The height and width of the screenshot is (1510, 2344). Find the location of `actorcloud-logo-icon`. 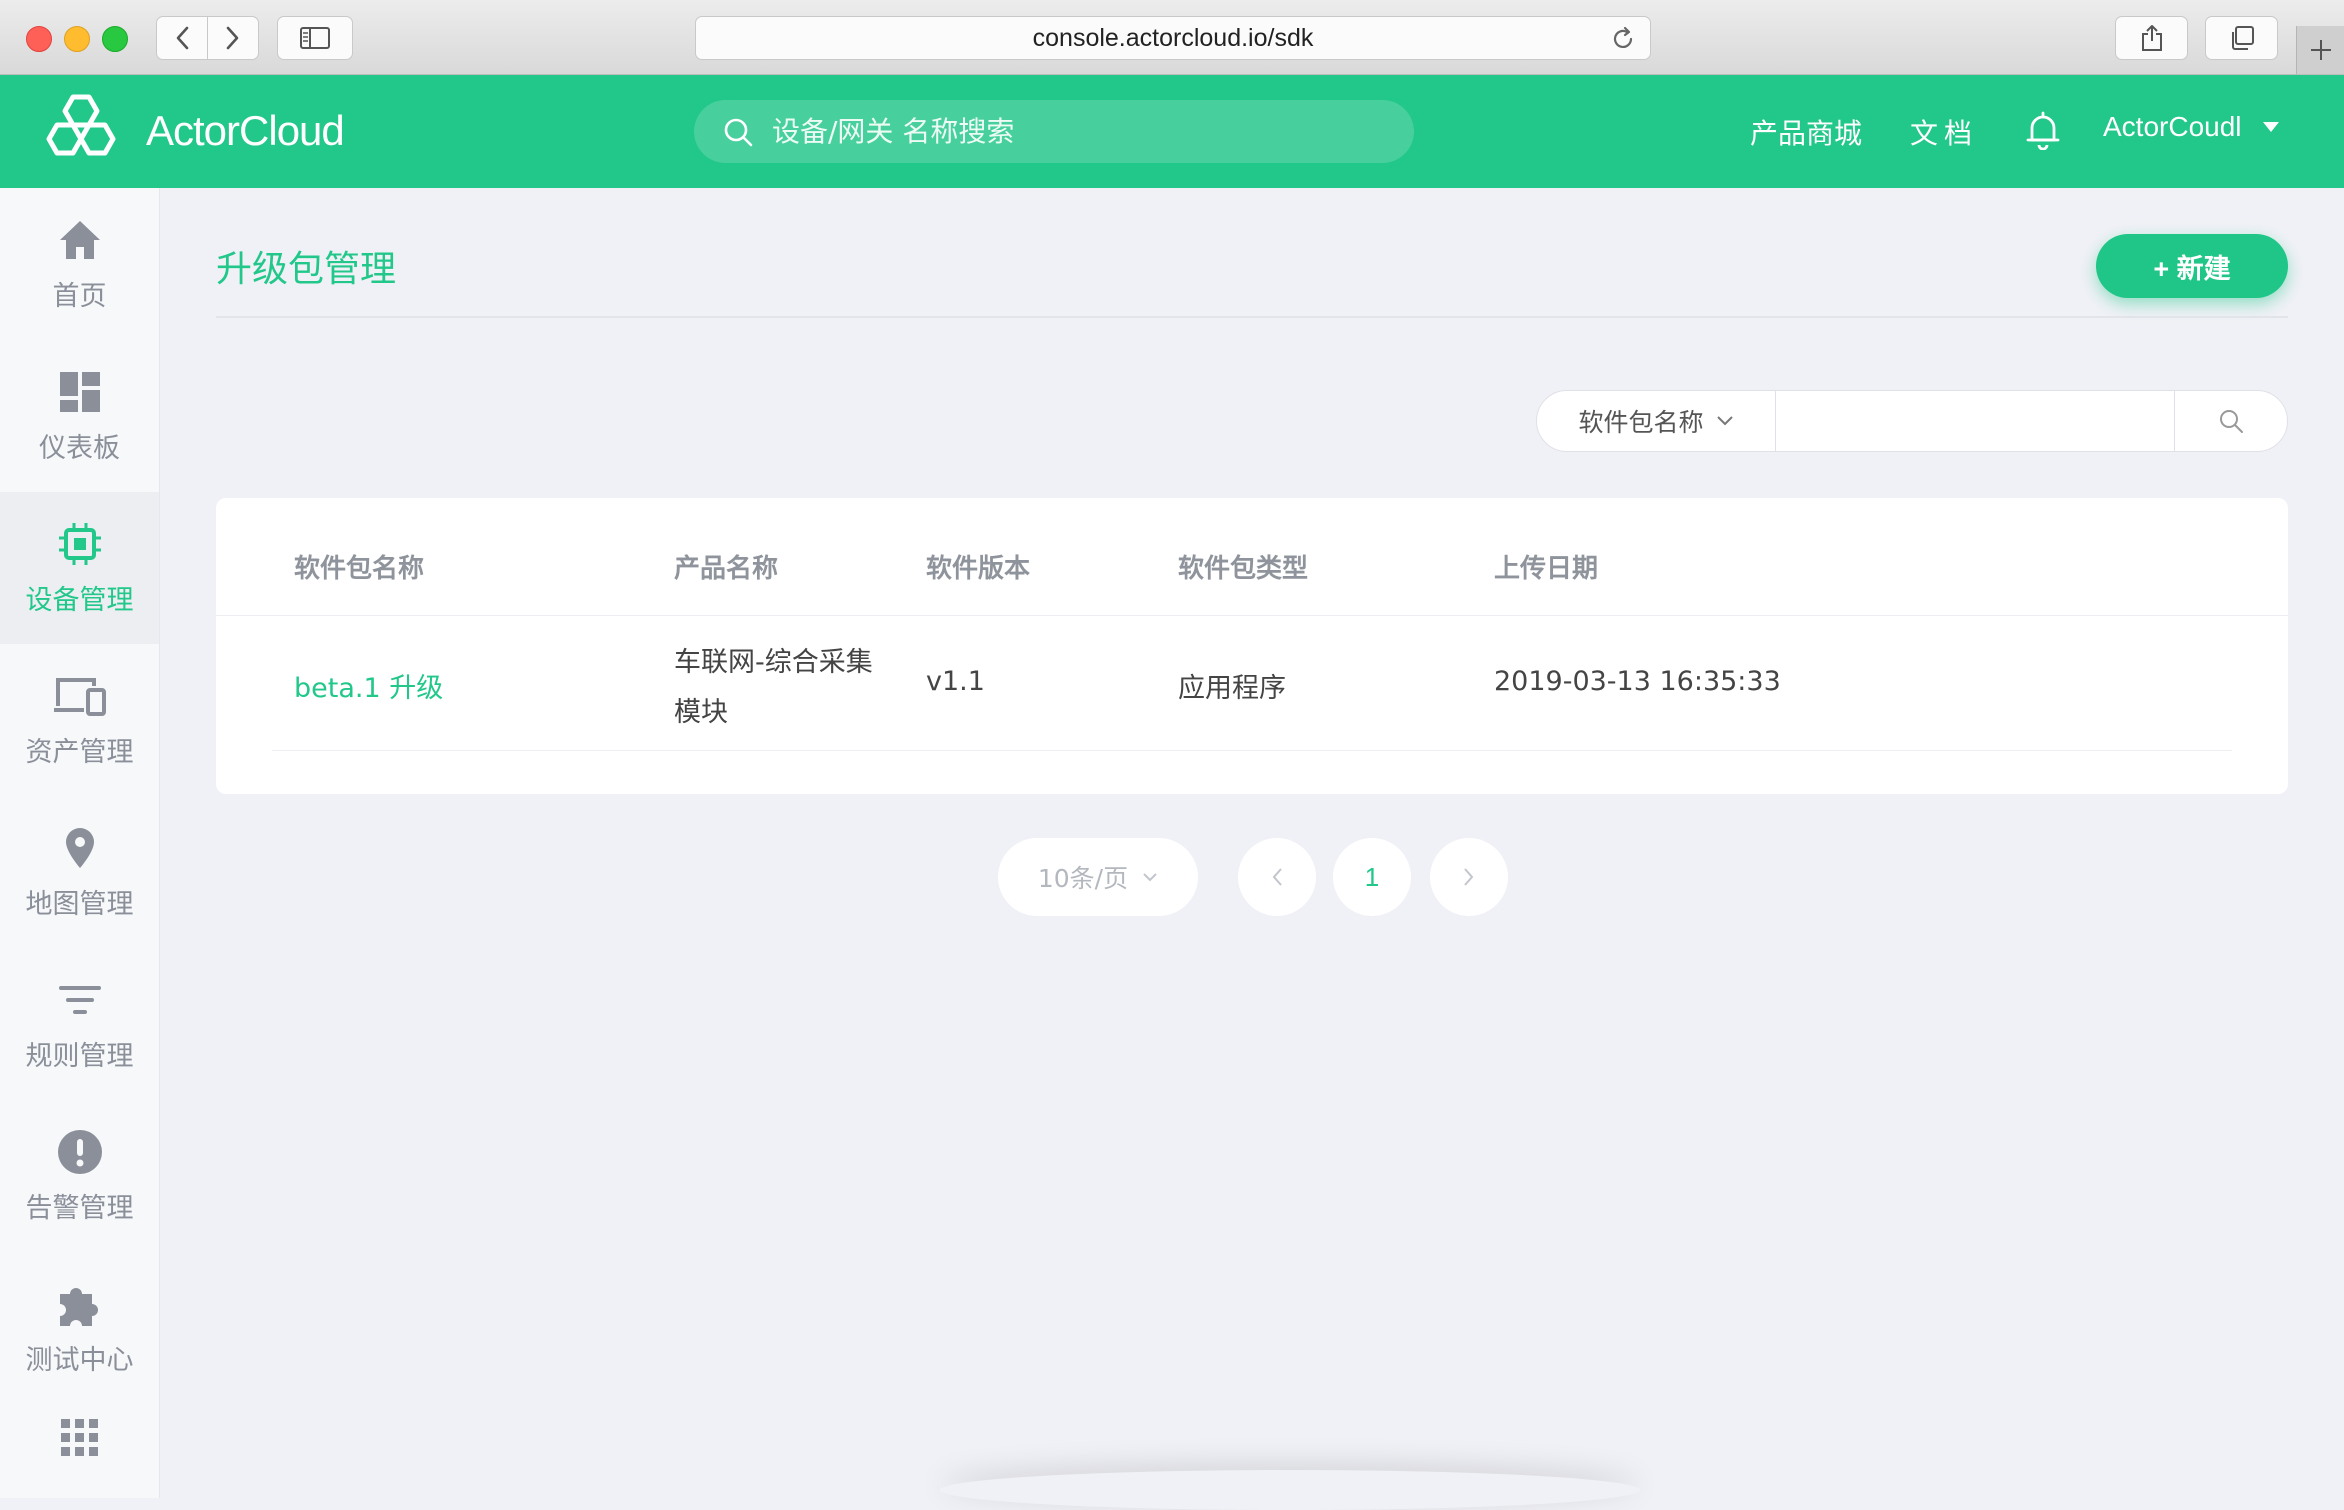

actorcloud-logo-icon is located at coordinates (81, 125).